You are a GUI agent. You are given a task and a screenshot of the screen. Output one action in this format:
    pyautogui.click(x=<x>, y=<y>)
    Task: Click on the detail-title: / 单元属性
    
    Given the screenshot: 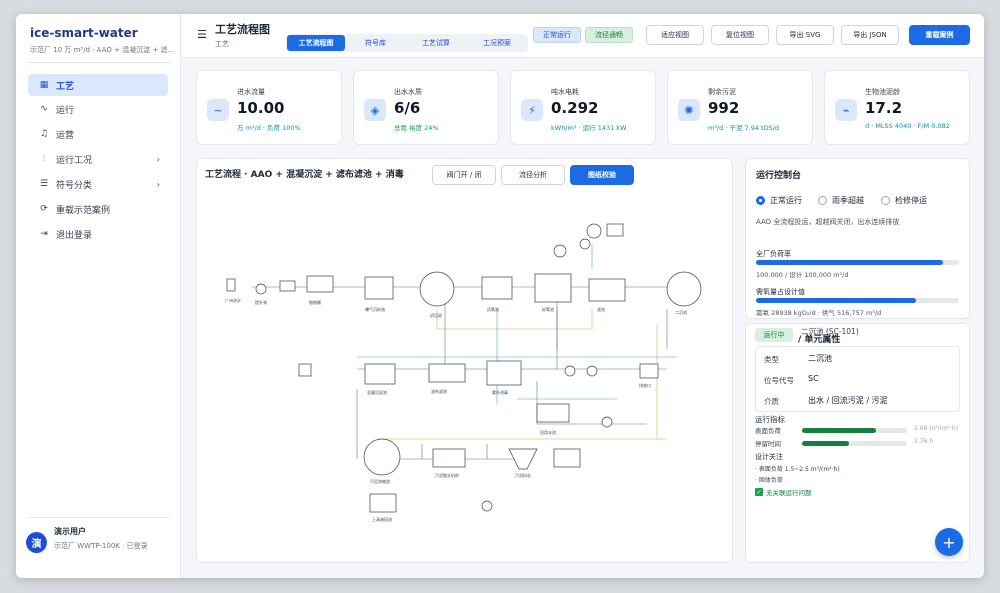 What is the action you would take?
    pyautogui.click(x=819, y=340)
    